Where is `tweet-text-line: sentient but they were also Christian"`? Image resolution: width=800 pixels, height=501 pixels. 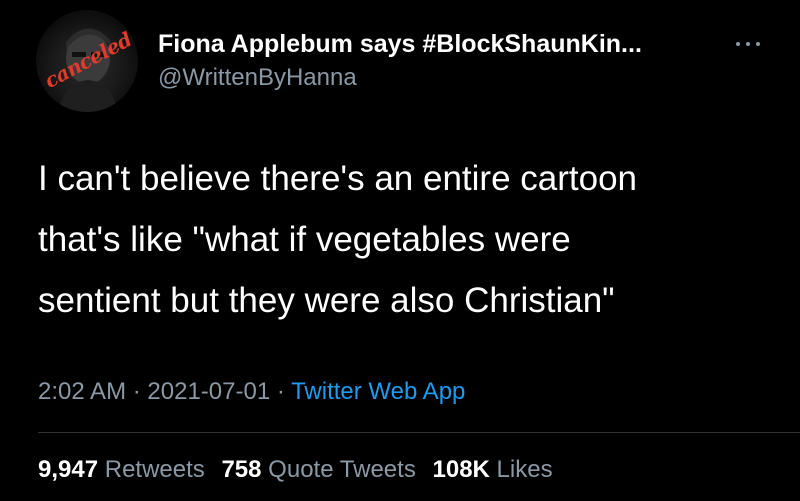 tweet-text-line: sentient but they were also Christian" is located at coordinates (326, 300).